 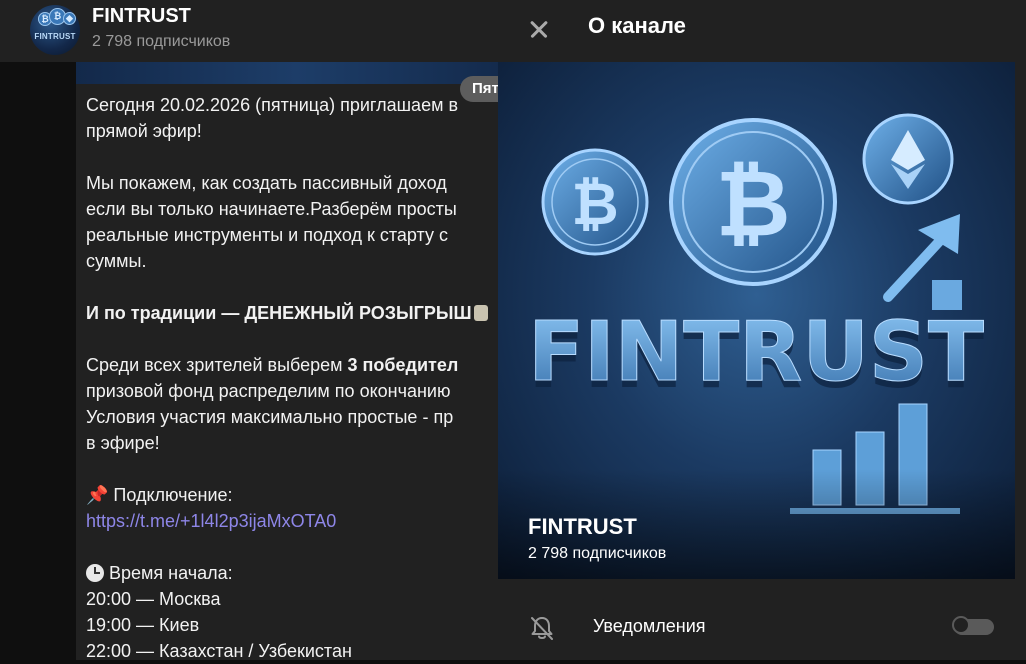 I want to click on message-line: реальные инструменты и подход к старту с, so click(x=267, y=235).